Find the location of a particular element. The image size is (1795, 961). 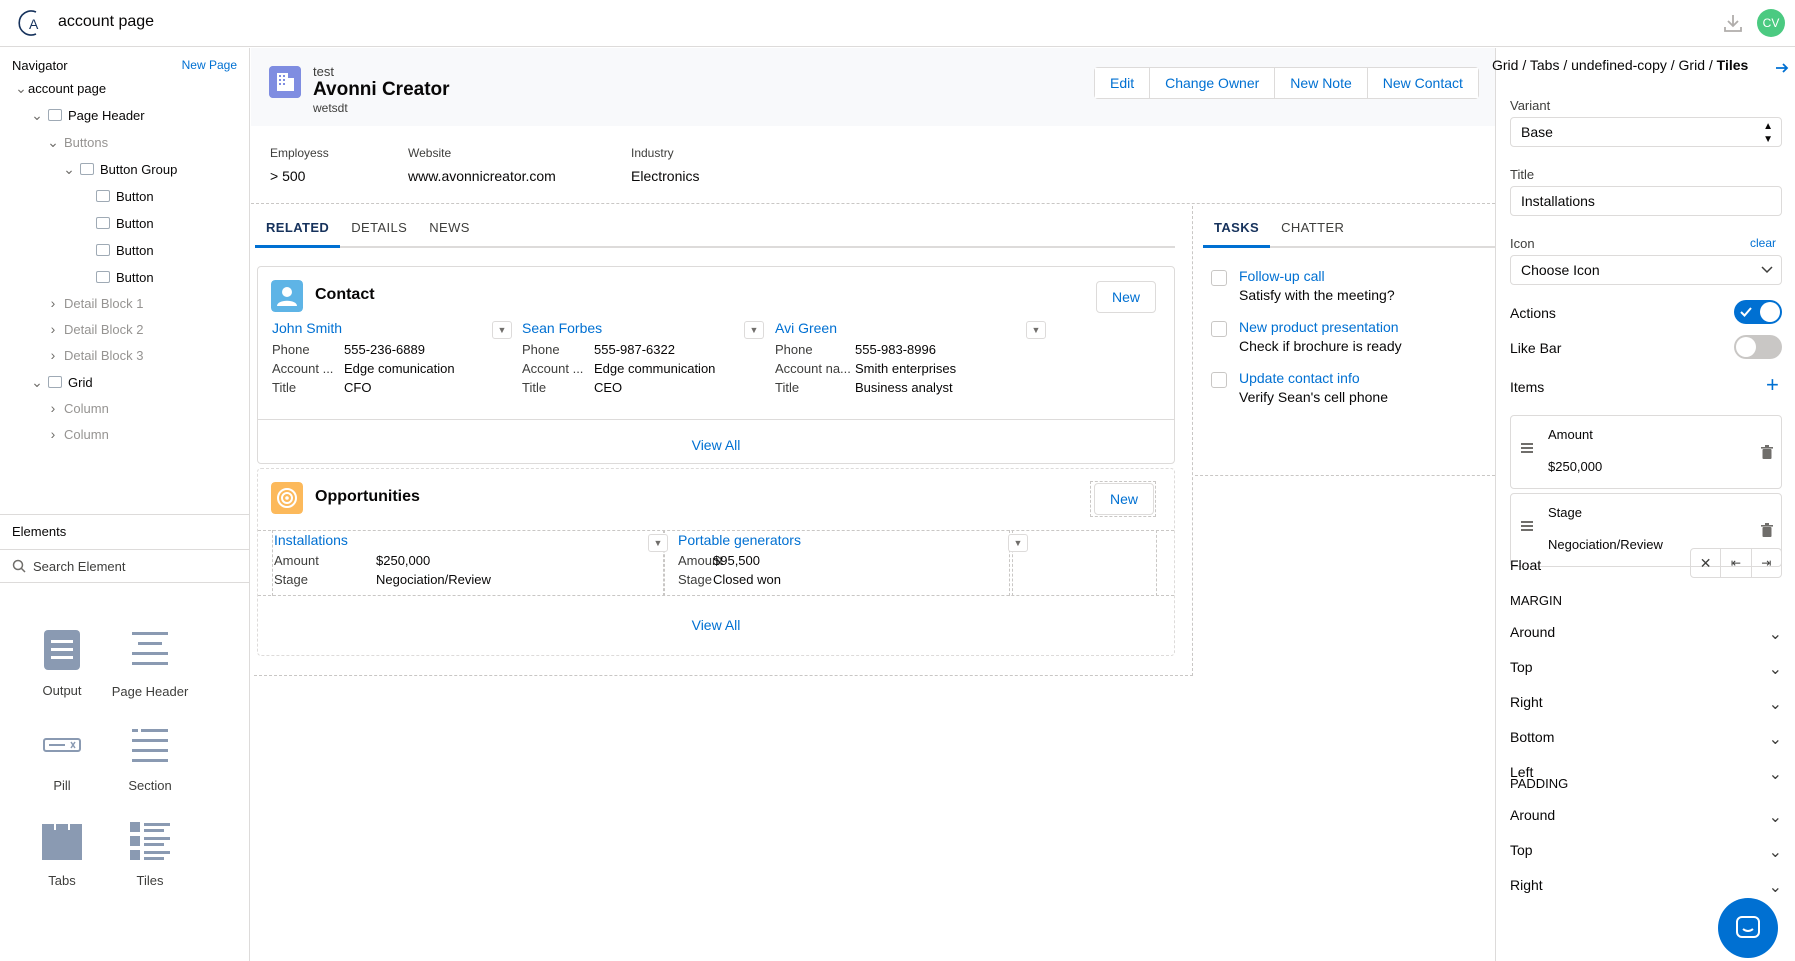

contact-new-button: New is located at coordinates (1126, 297).